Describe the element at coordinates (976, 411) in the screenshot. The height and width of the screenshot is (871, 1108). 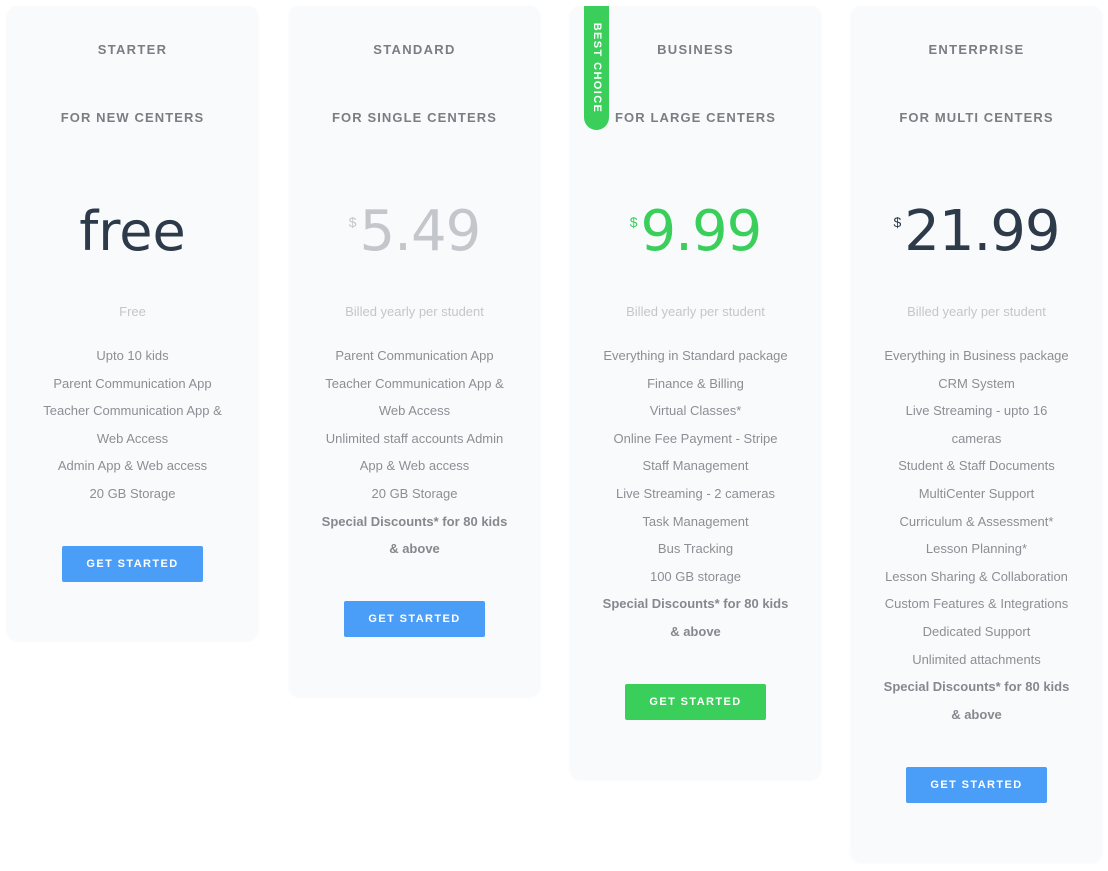
I see `feature-item: Live Streaming - upto 16` at that location.